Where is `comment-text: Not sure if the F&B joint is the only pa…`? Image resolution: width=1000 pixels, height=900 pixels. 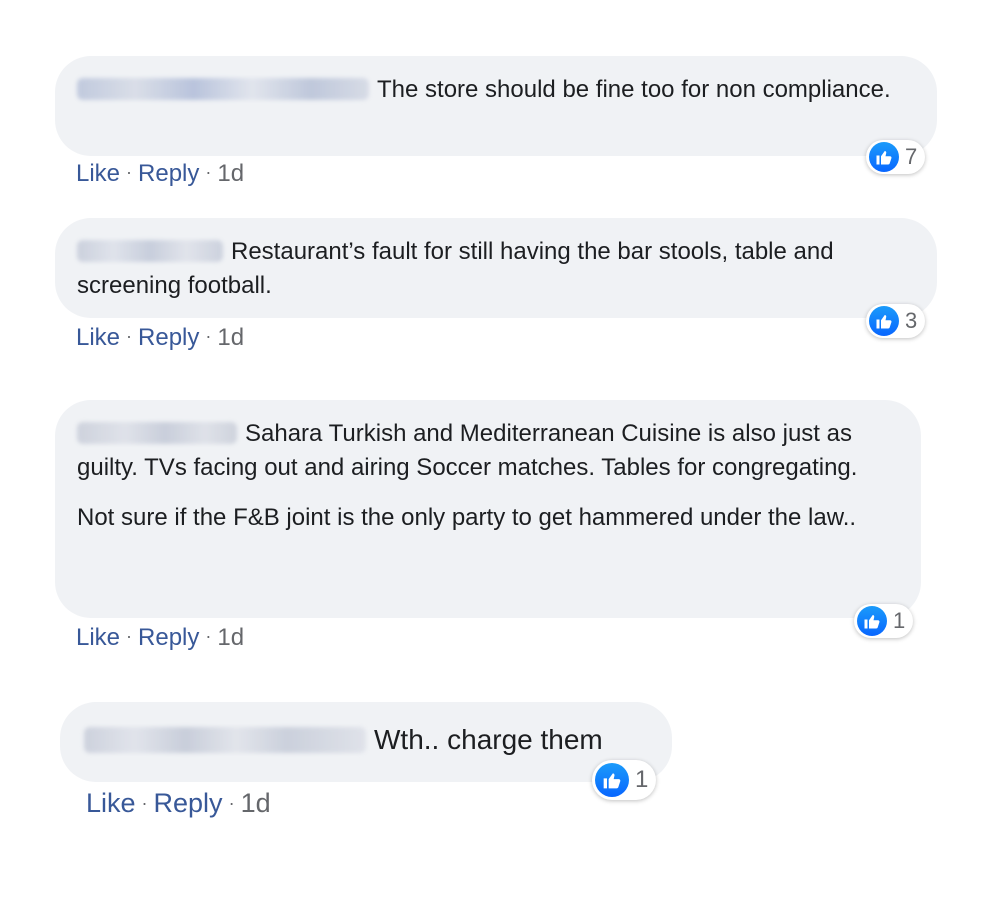
comment-text: Not sure if the F&B joint is the only pa… is located at coordinates (467, 517).